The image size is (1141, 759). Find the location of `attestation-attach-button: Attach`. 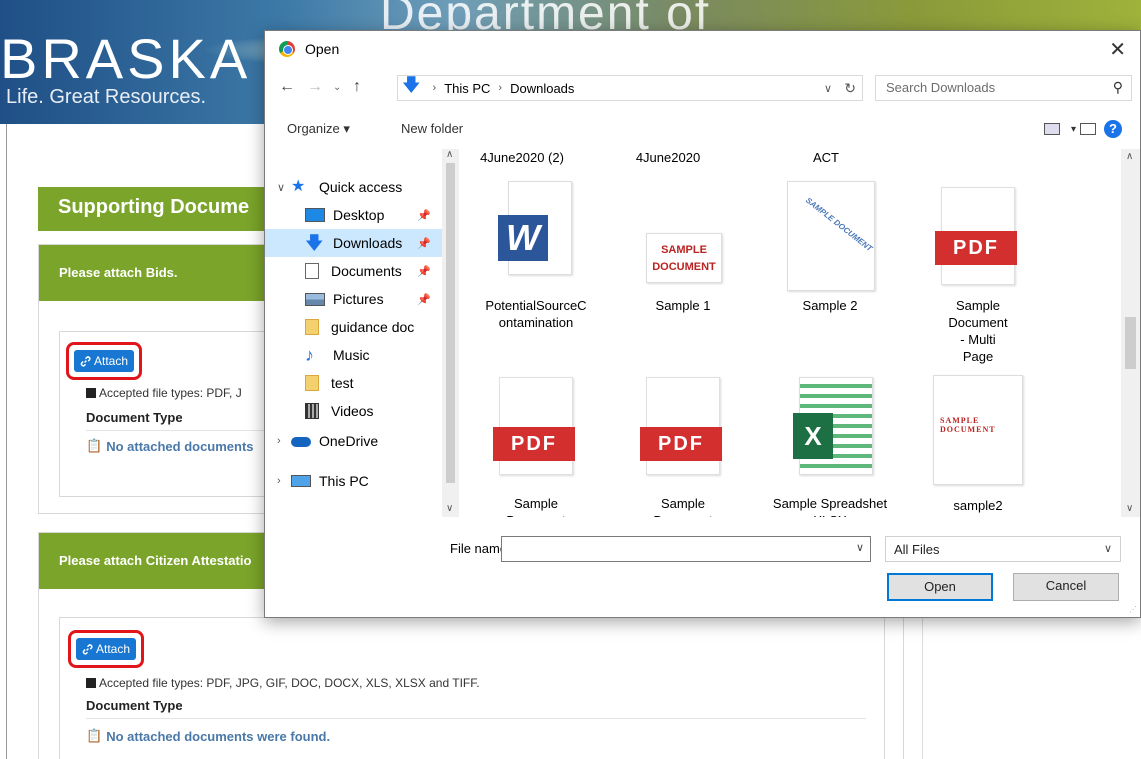

attestation-attach-button: Attach is located at coordinates (106, 649).